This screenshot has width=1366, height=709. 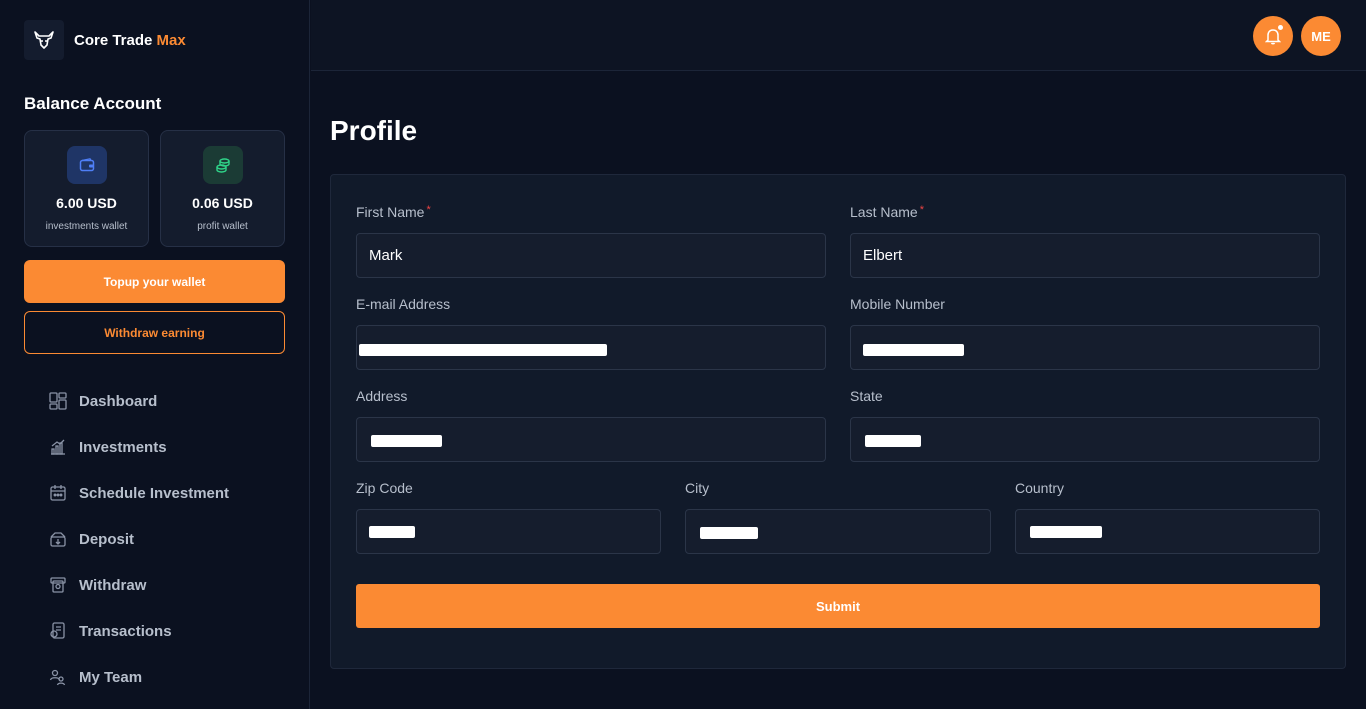 What do you see at coordinates (222, 188) in the screenshot?
I see `profit-wallet-card: 0.06 USD profit wallet` at bounding box center [222, 188].